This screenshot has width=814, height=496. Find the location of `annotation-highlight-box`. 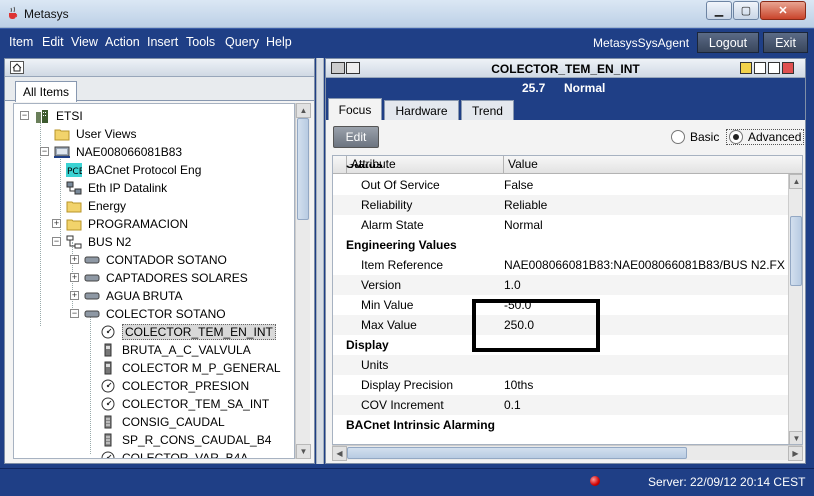

annotation-highlight-box is located at coordinates (536, 325).